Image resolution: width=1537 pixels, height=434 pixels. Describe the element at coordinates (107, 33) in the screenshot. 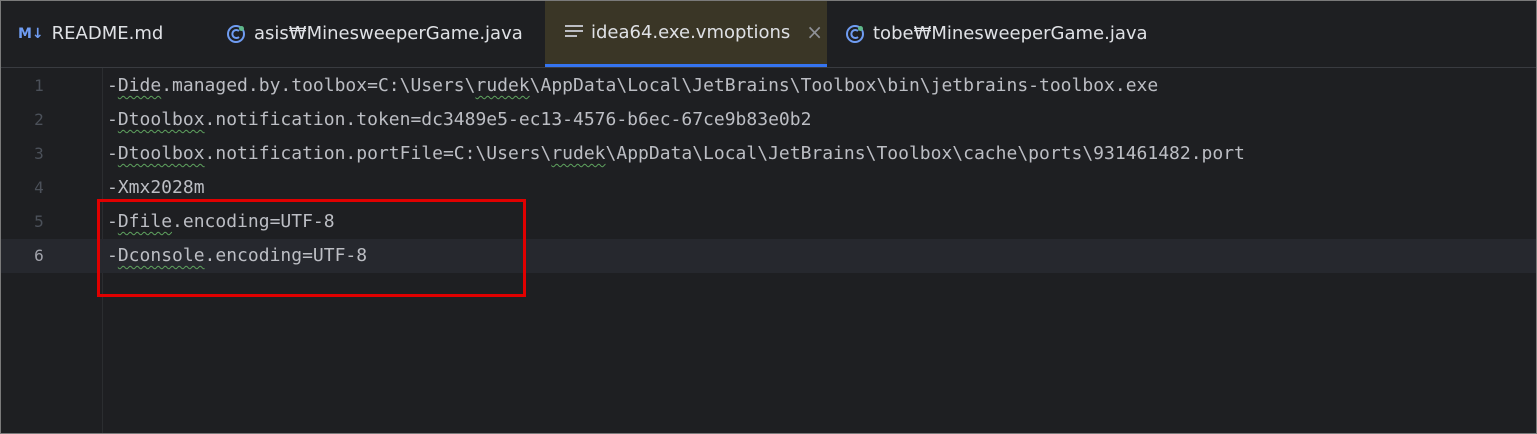

I see `tab-label: README.md` at that location.